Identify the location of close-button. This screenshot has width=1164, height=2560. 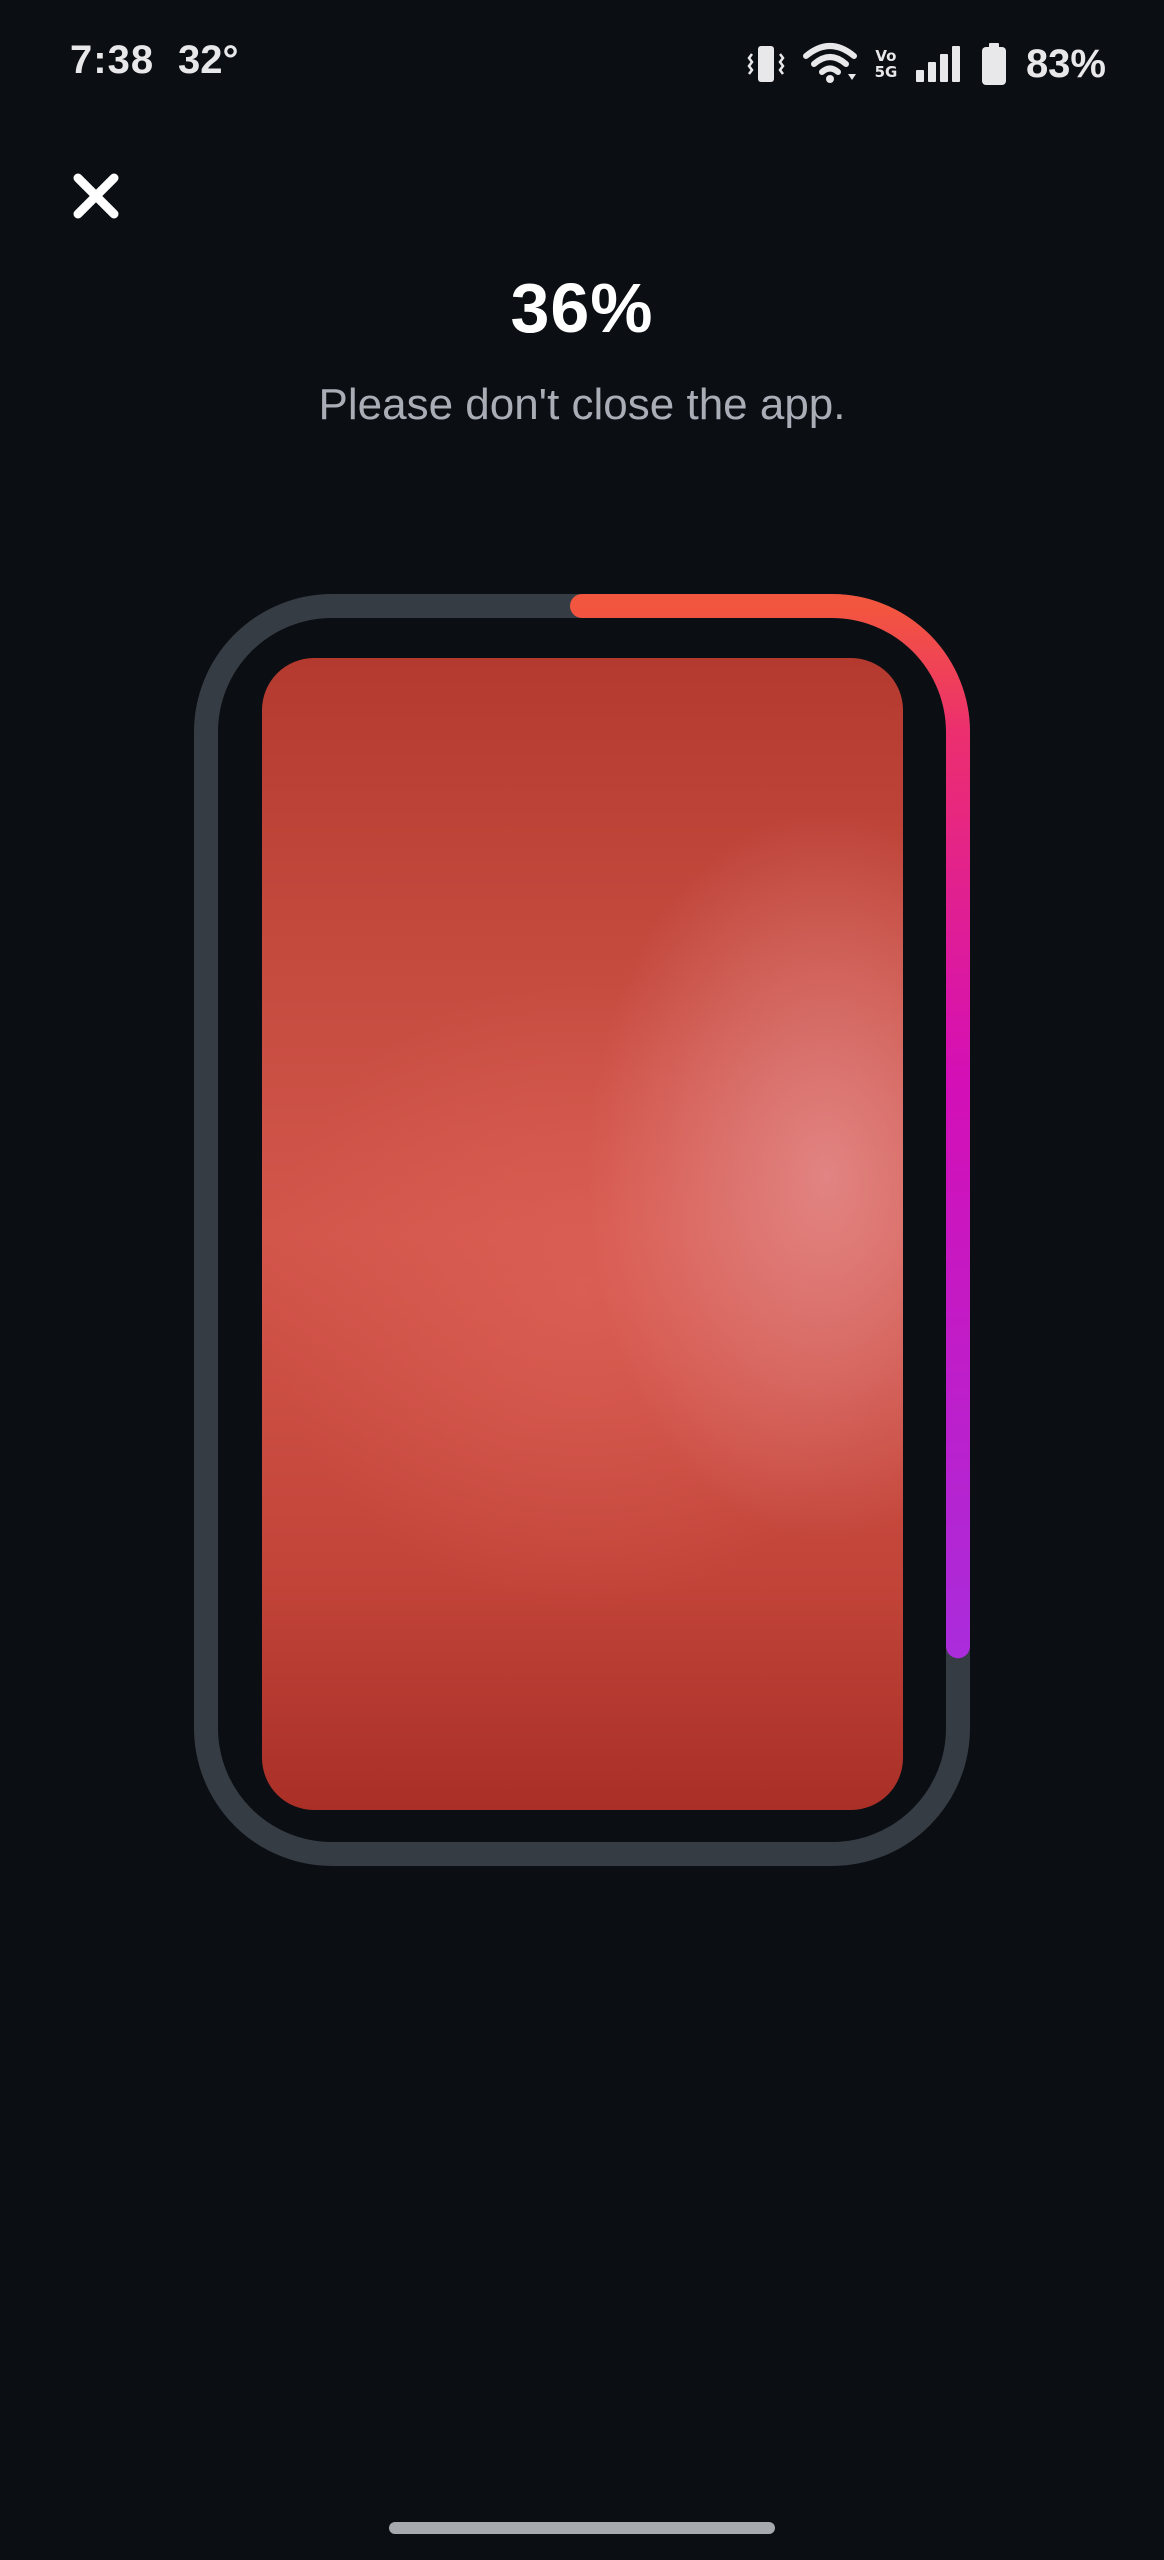
(96, 196).